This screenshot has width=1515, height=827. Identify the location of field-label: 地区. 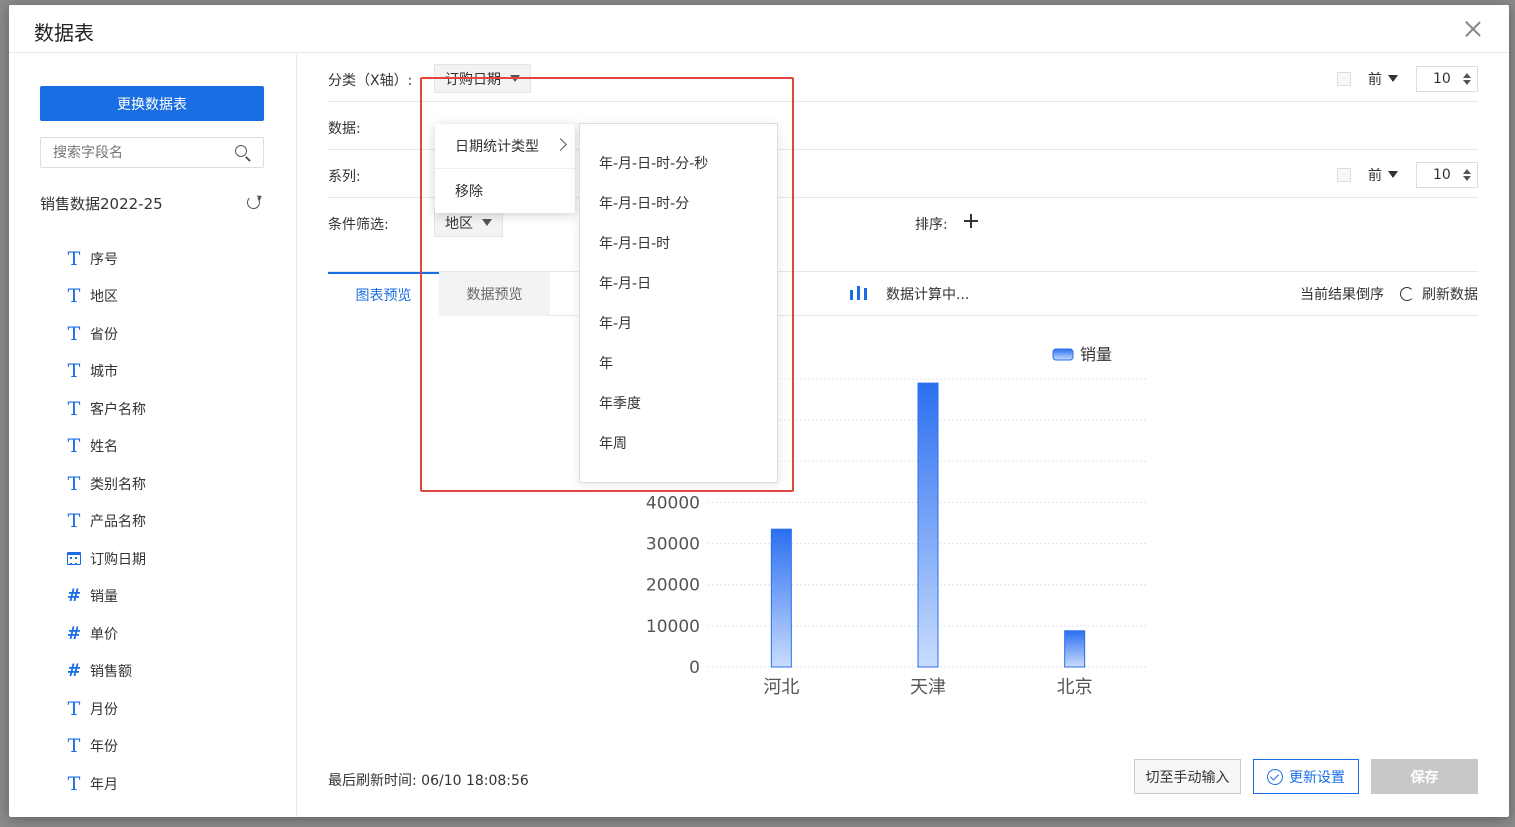
(104, 297).